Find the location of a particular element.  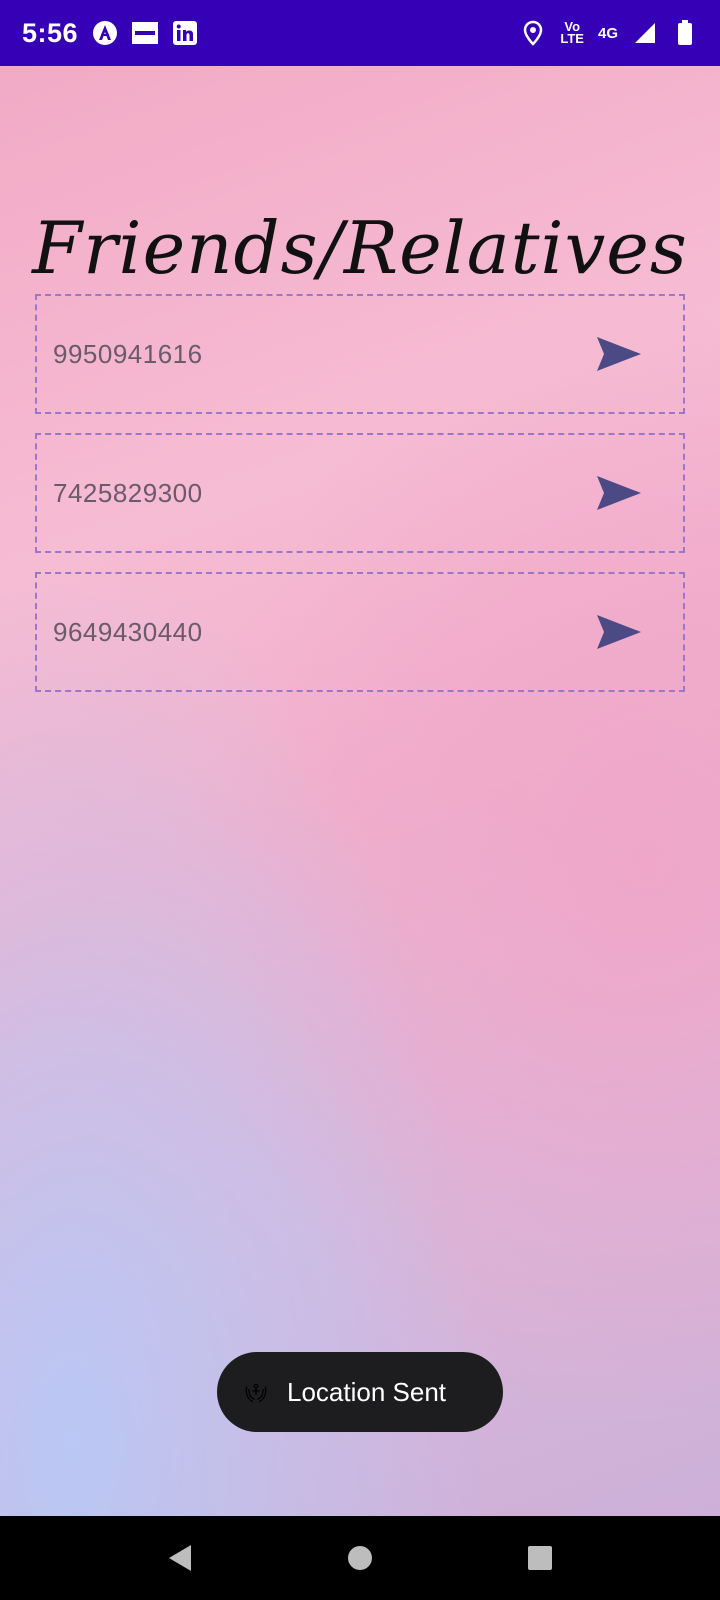

zomato-icon is located at coordinates (145, 33).